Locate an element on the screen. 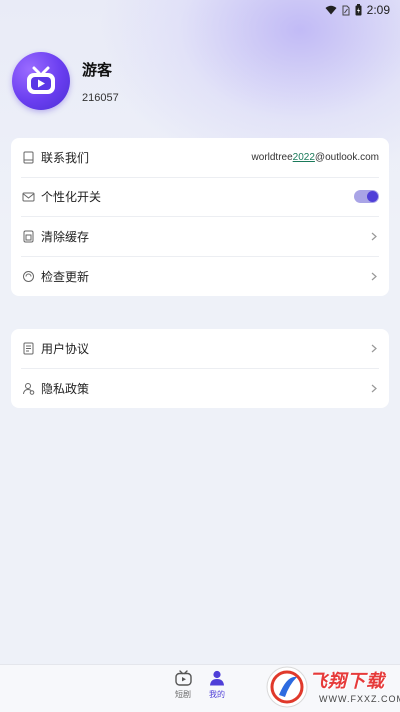  sim-icon is located at coordinates (346, 10).